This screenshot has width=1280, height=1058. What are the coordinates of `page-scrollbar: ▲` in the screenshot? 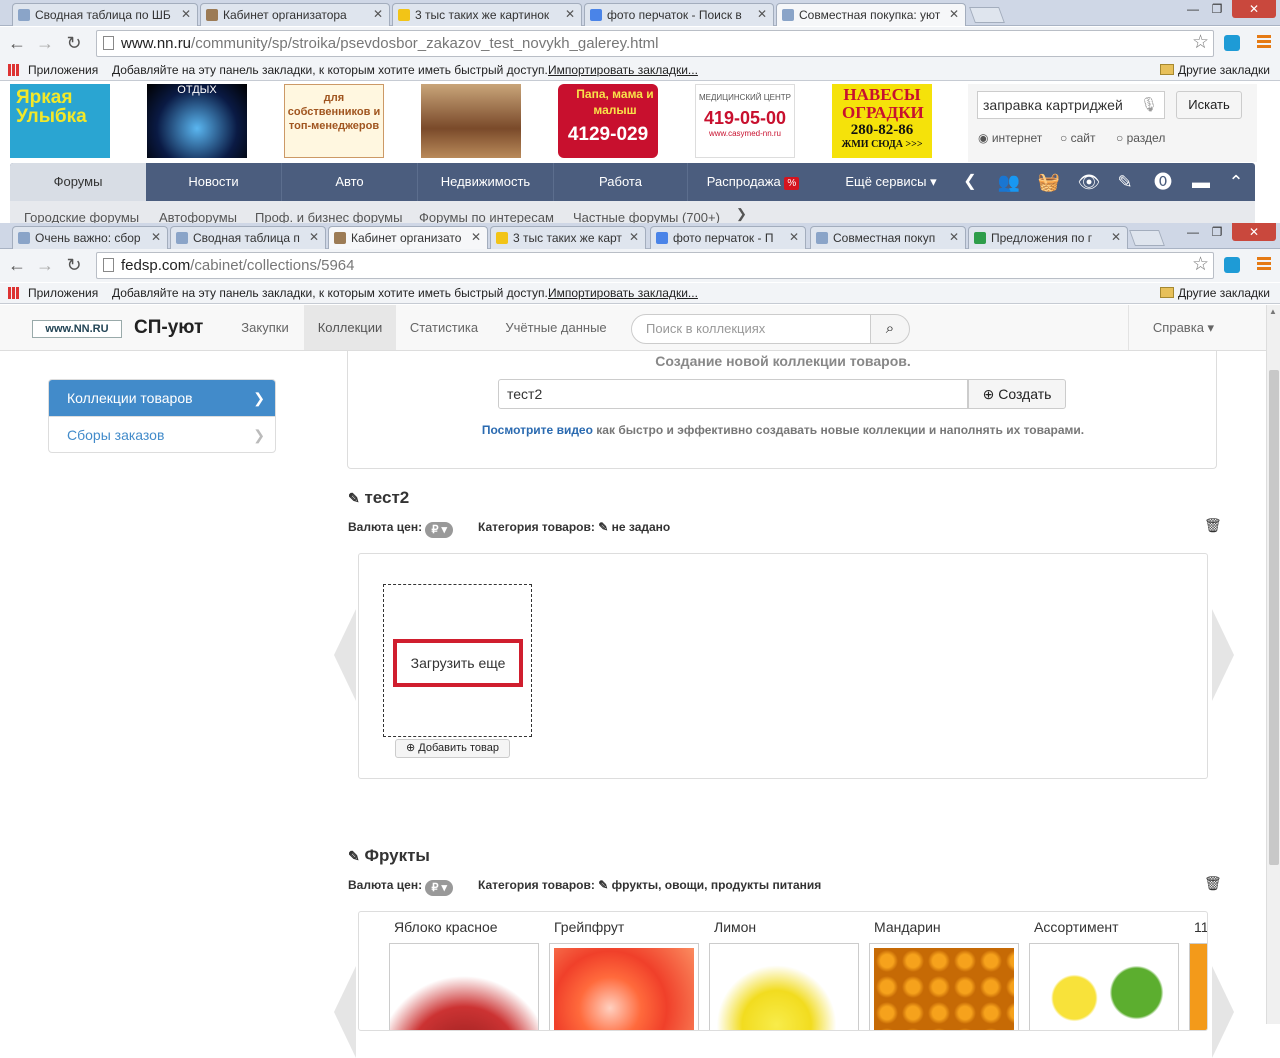 It's located at (1273, 664).